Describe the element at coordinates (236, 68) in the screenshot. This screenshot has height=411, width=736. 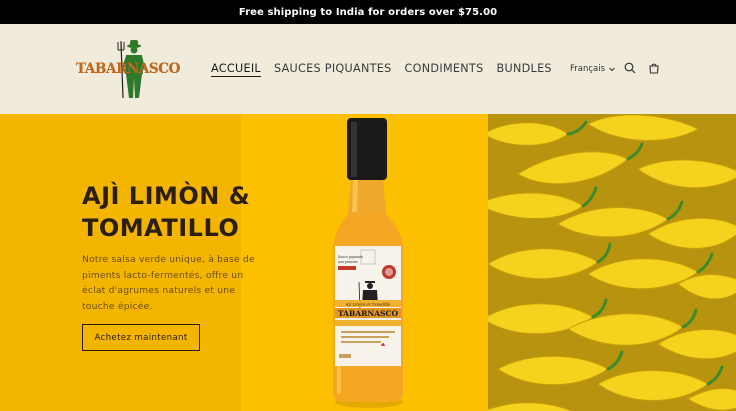
I see `nav-item-accueil: ACCUEIL` at that location.